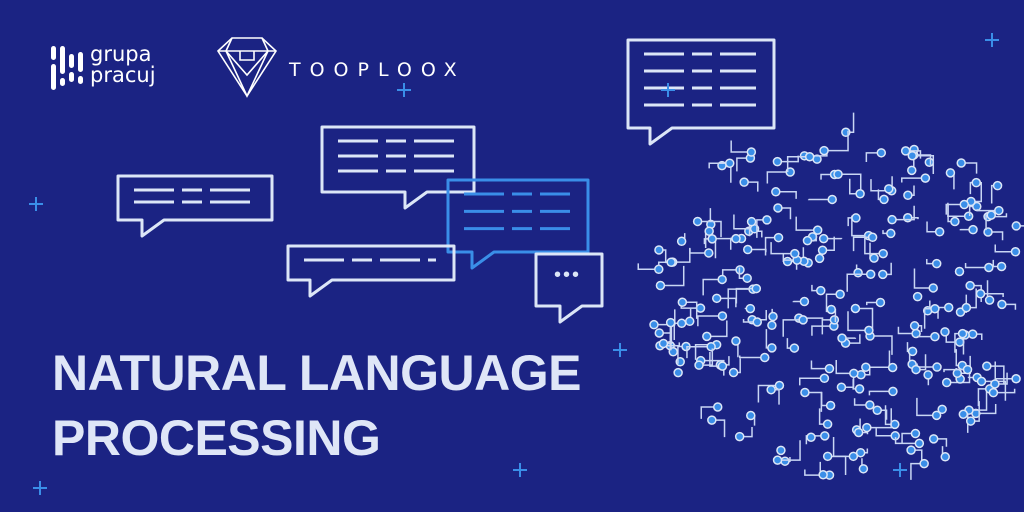 The image size is (1024, 512). I want to click on headline-line-1: NATURAL LANGUAGE, so click(317, 373).